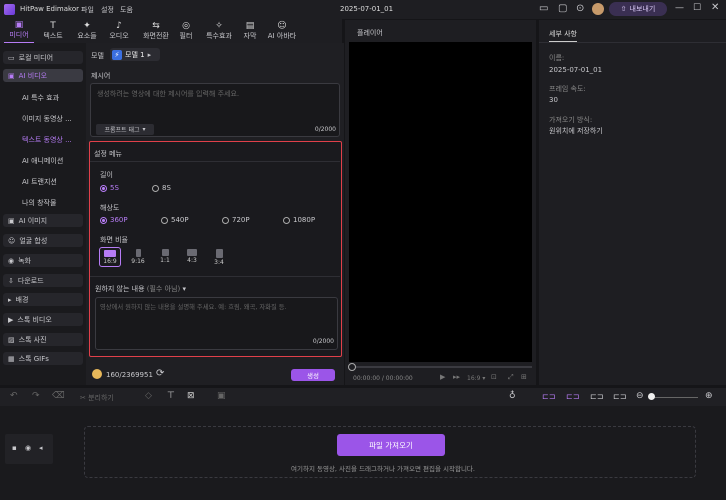  I want to click on mic-icon: ♁, so click(512, 396).